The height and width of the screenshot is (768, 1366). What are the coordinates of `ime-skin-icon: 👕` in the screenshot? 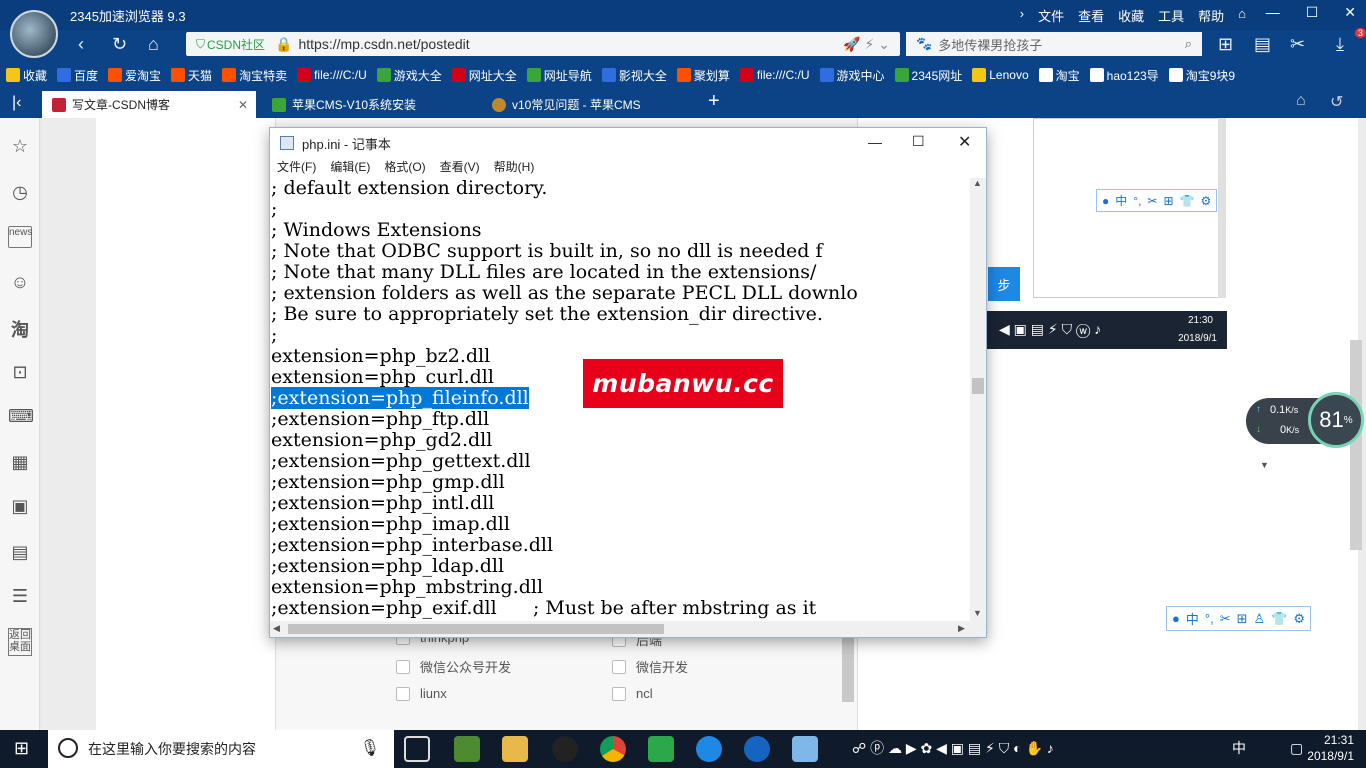 It's located at (1279, 619).